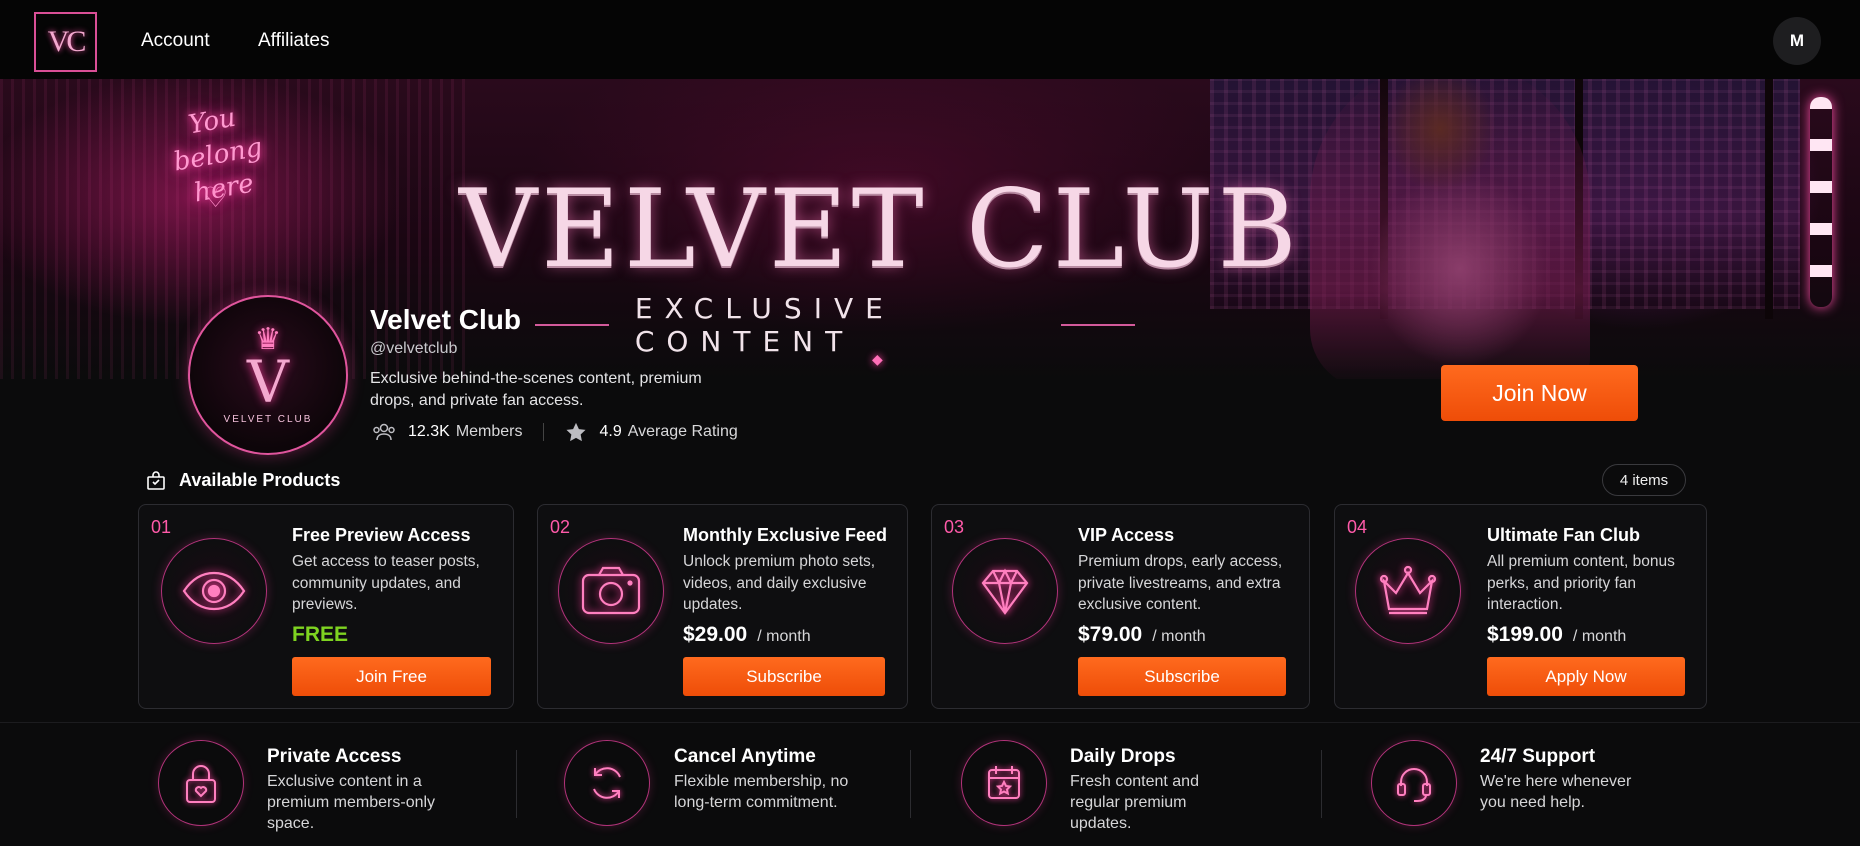 This screenshot has width=1860, height=846. What do you see at coordinates (293, 41) in the screenshot?
I see `nav-link-affiliates: Affiliates` at bounding box center [293, 41].